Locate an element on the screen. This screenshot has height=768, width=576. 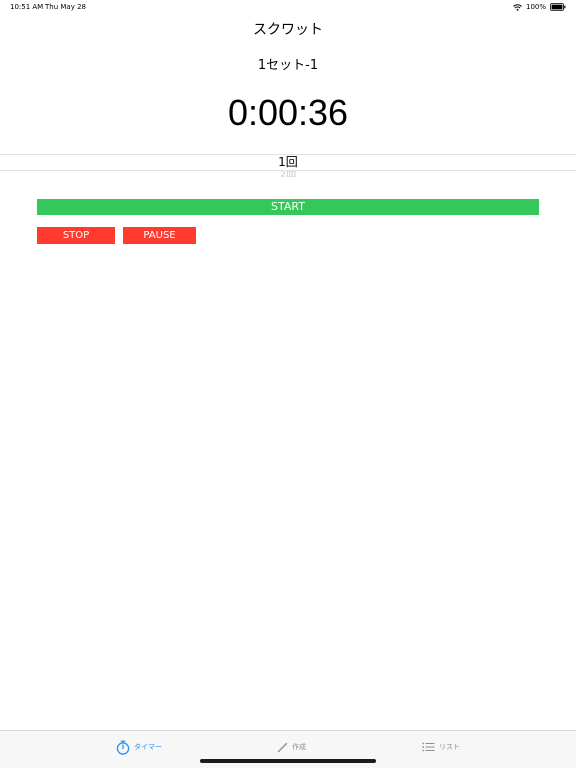
home-indicator is located at coordinates (288, 761).